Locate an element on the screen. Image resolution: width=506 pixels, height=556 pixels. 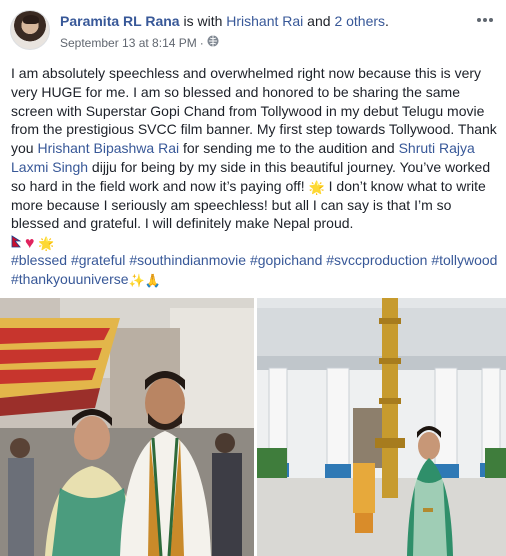
hashtag-link: #blessed is located at coordinates (39, 260).